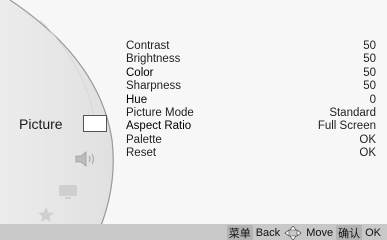  Describe the element at coordinates (251, 140) in the screenshot. I see `menu-item-palette: Palette OK` at that location.